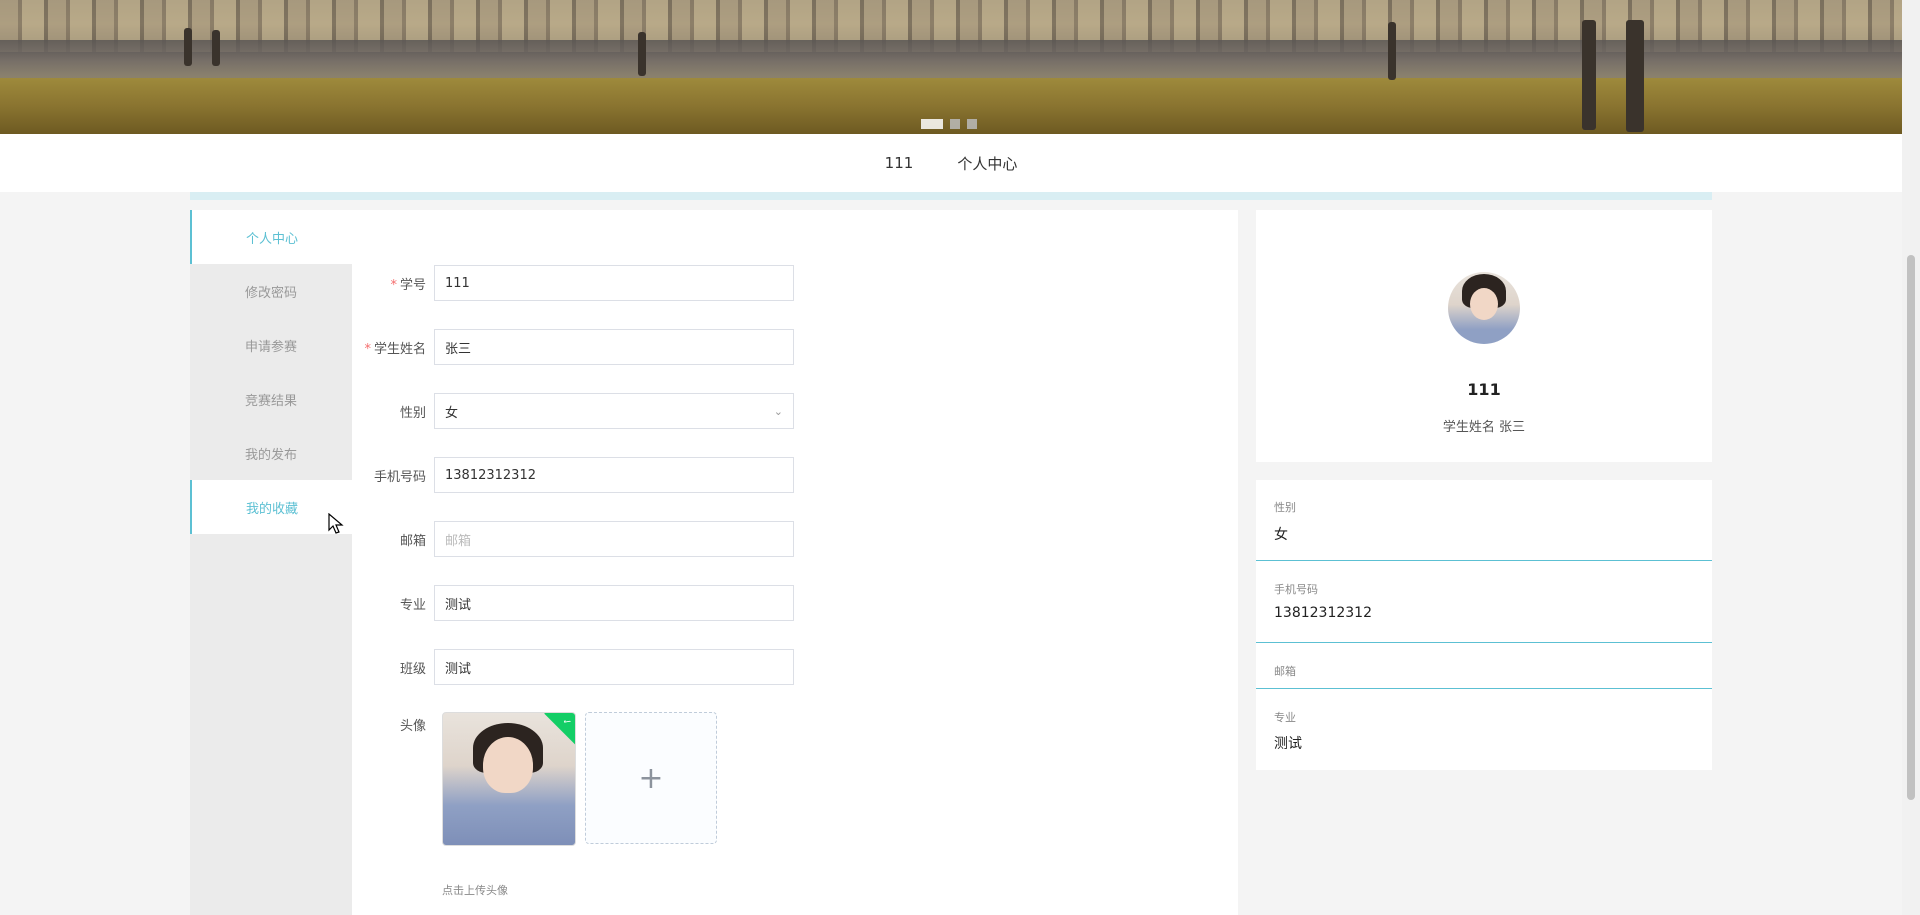 This screenshot has width=1920, height=915. Describe the element at coordinates (1288, 731) in the screenshot. I see `info-item-major: 专业 测试` at that location.